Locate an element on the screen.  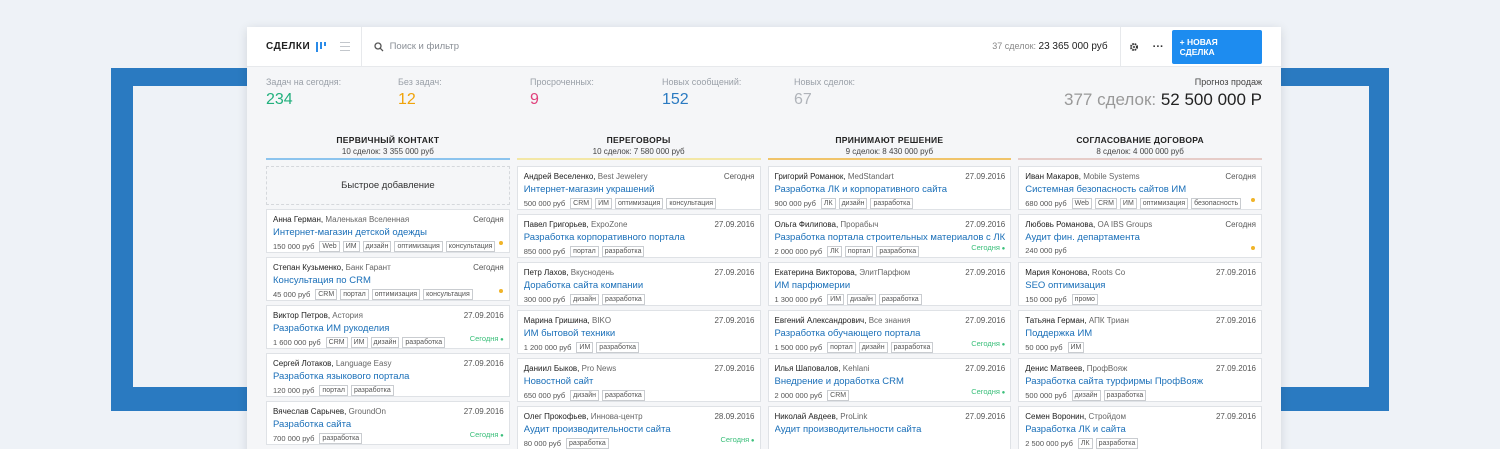
deal-title-link: Разработка ЛК и сайта is located at coordinates (1140, 429).